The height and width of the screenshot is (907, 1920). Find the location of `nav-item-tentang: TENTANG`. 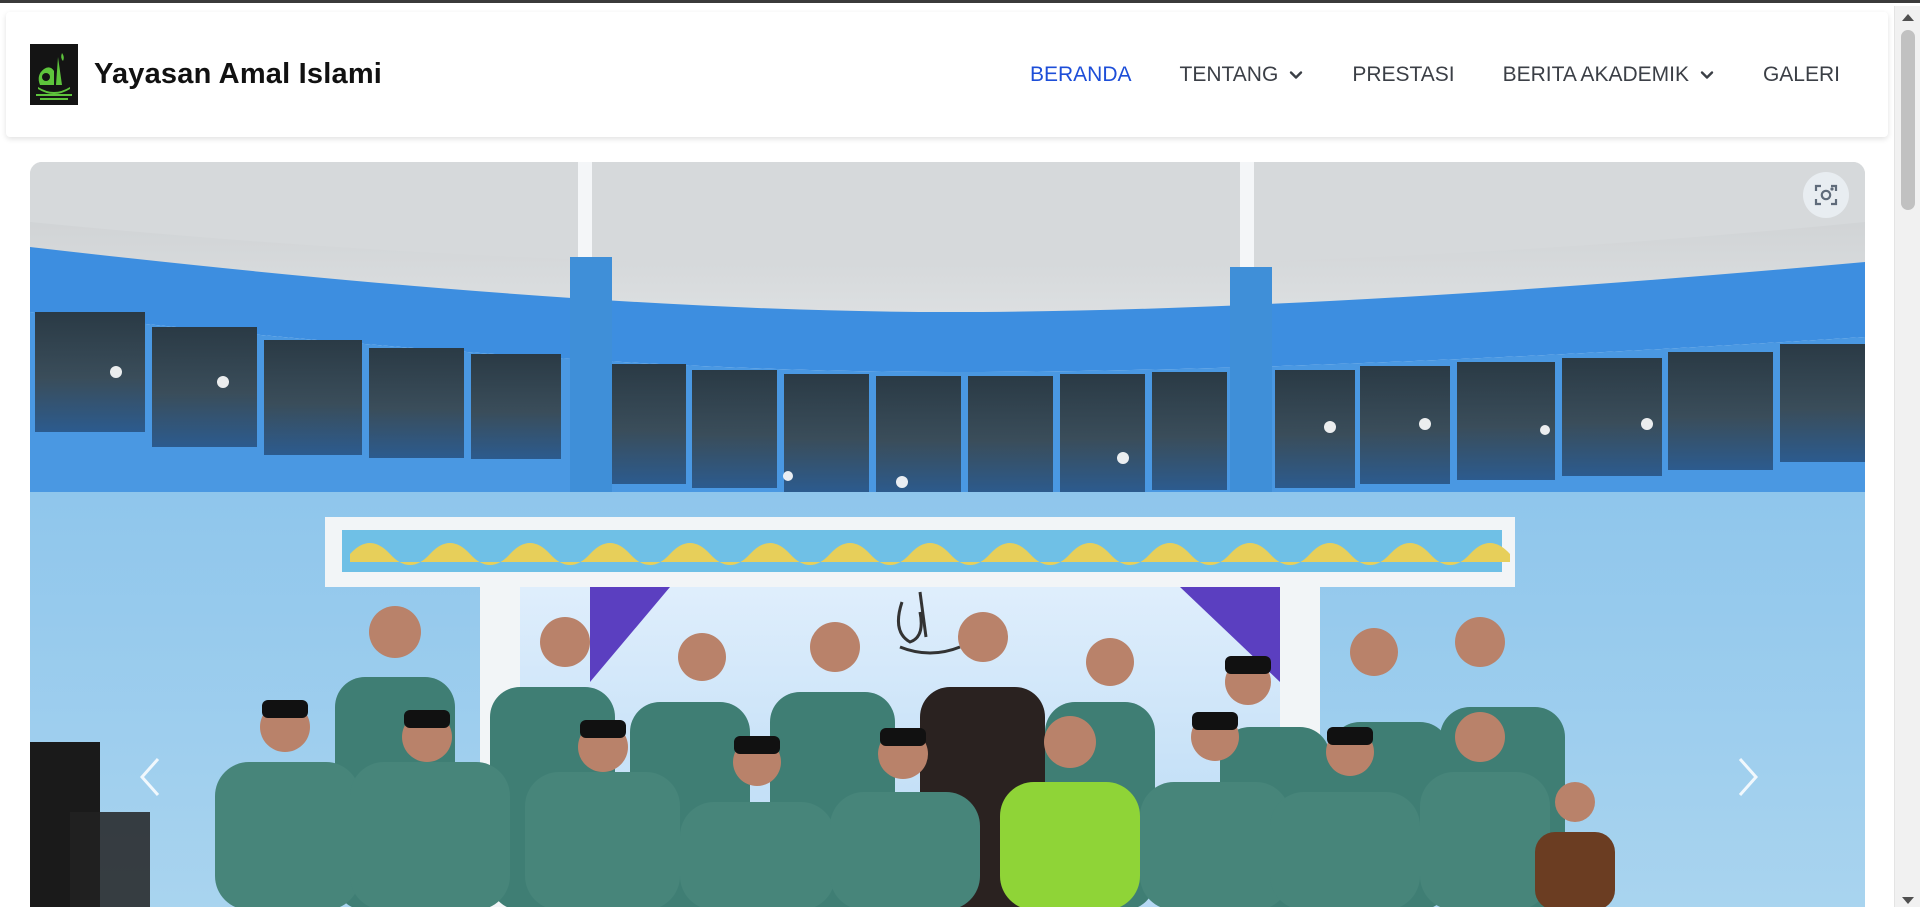

nav-item-tentang: TENTANG is located at coordinates (1242, 75).